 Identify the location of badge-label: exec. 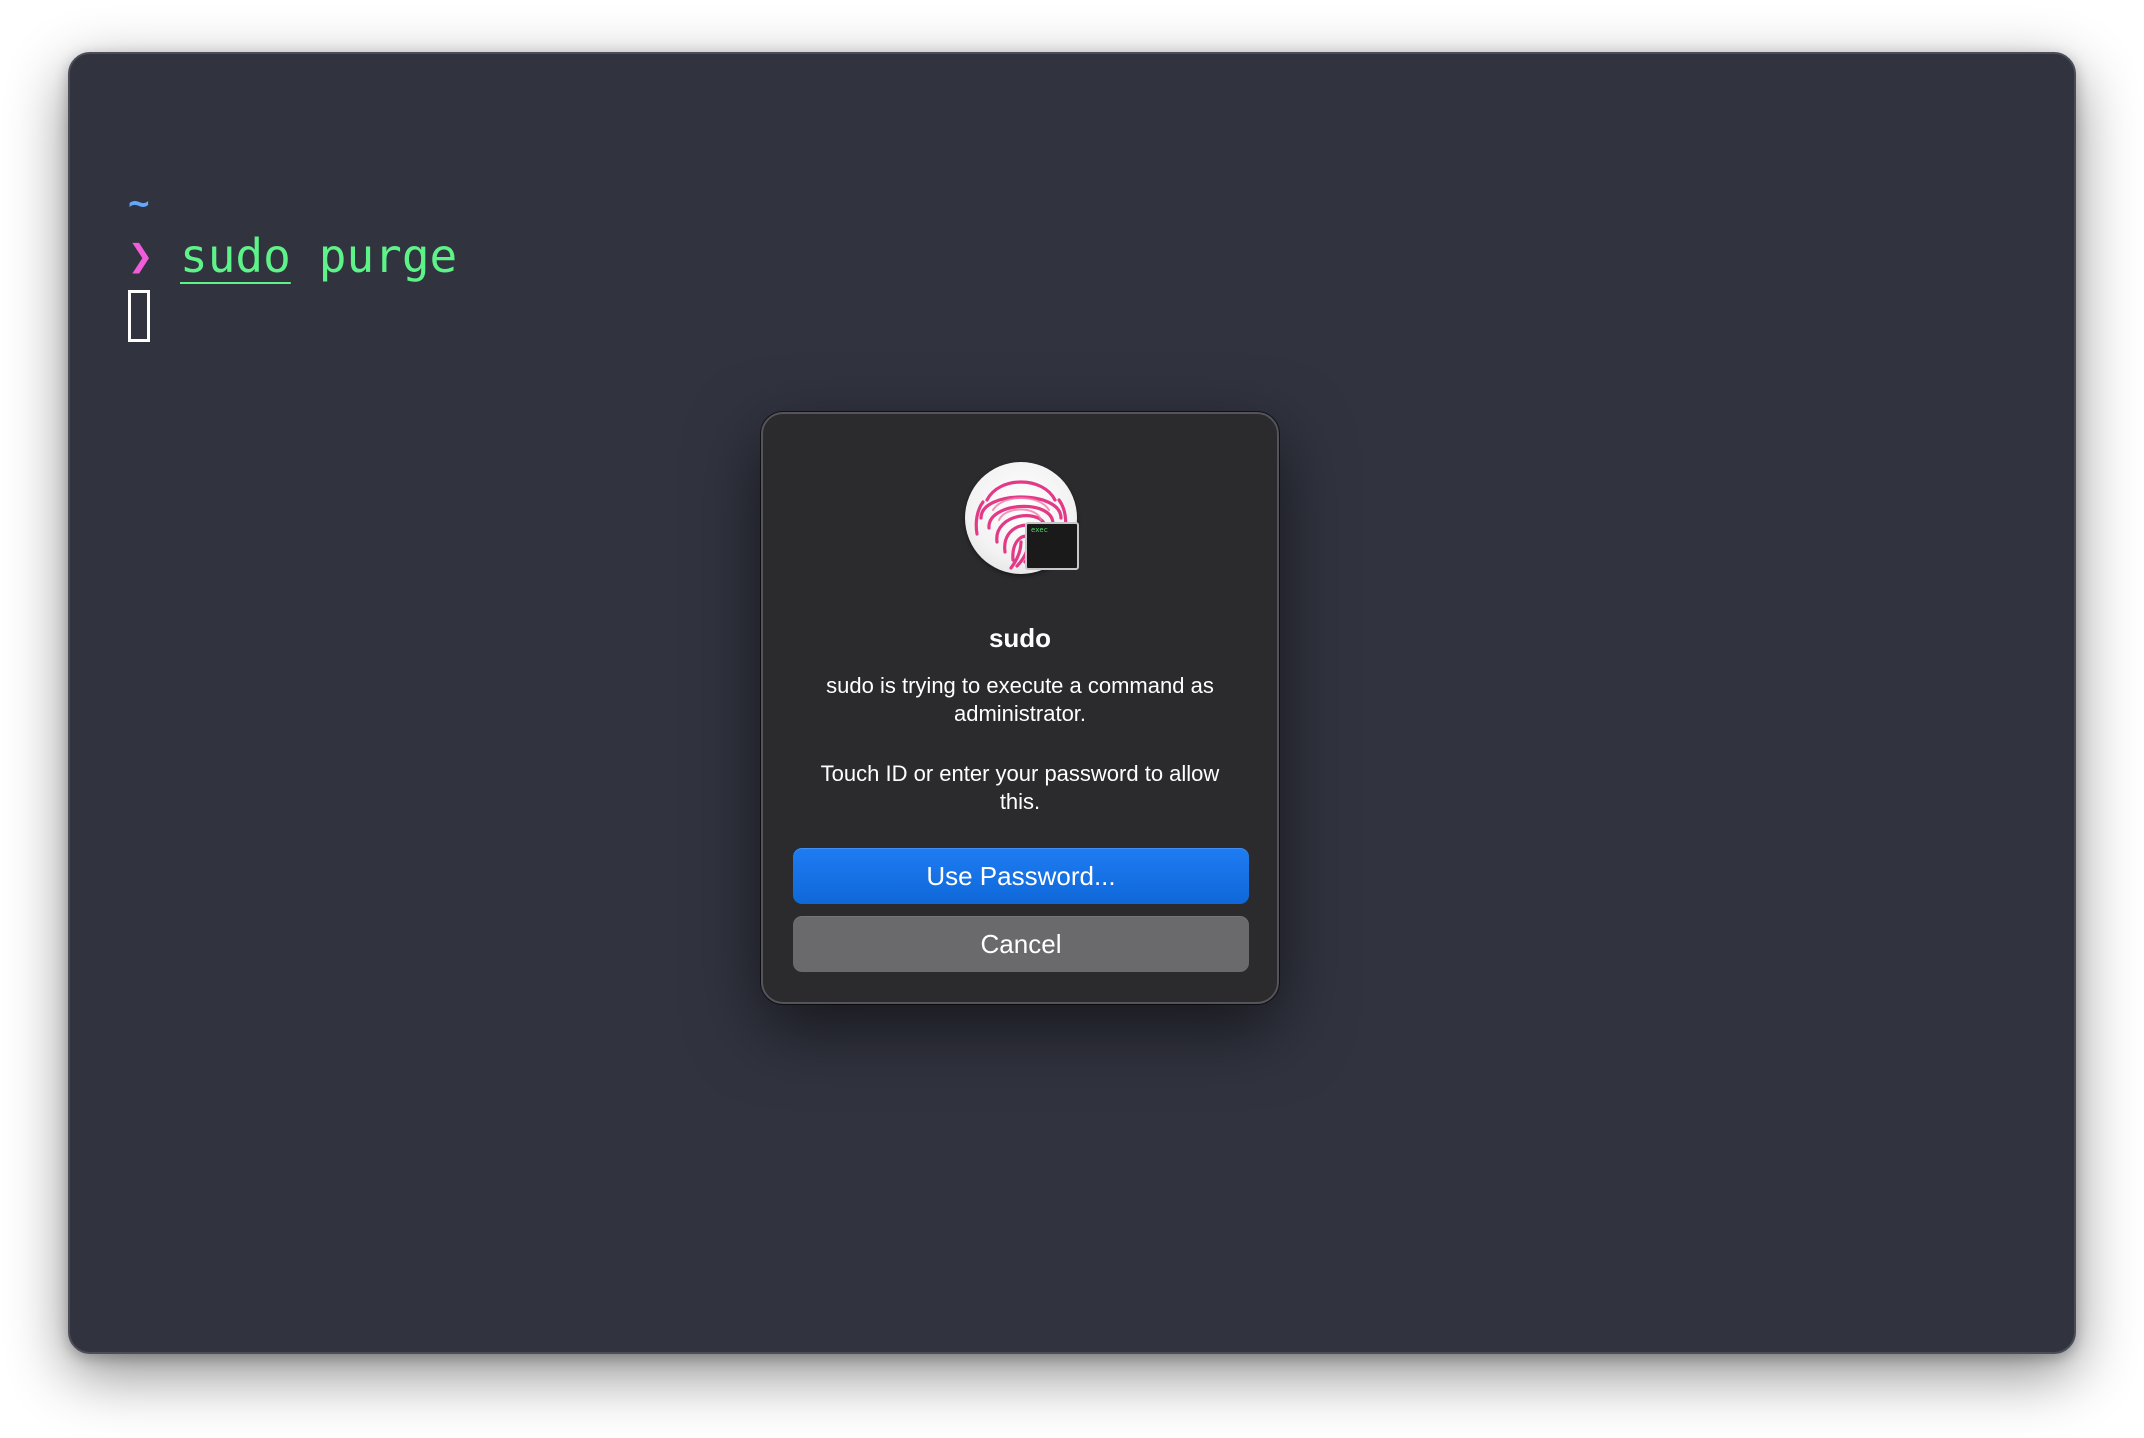
(1039, 530).